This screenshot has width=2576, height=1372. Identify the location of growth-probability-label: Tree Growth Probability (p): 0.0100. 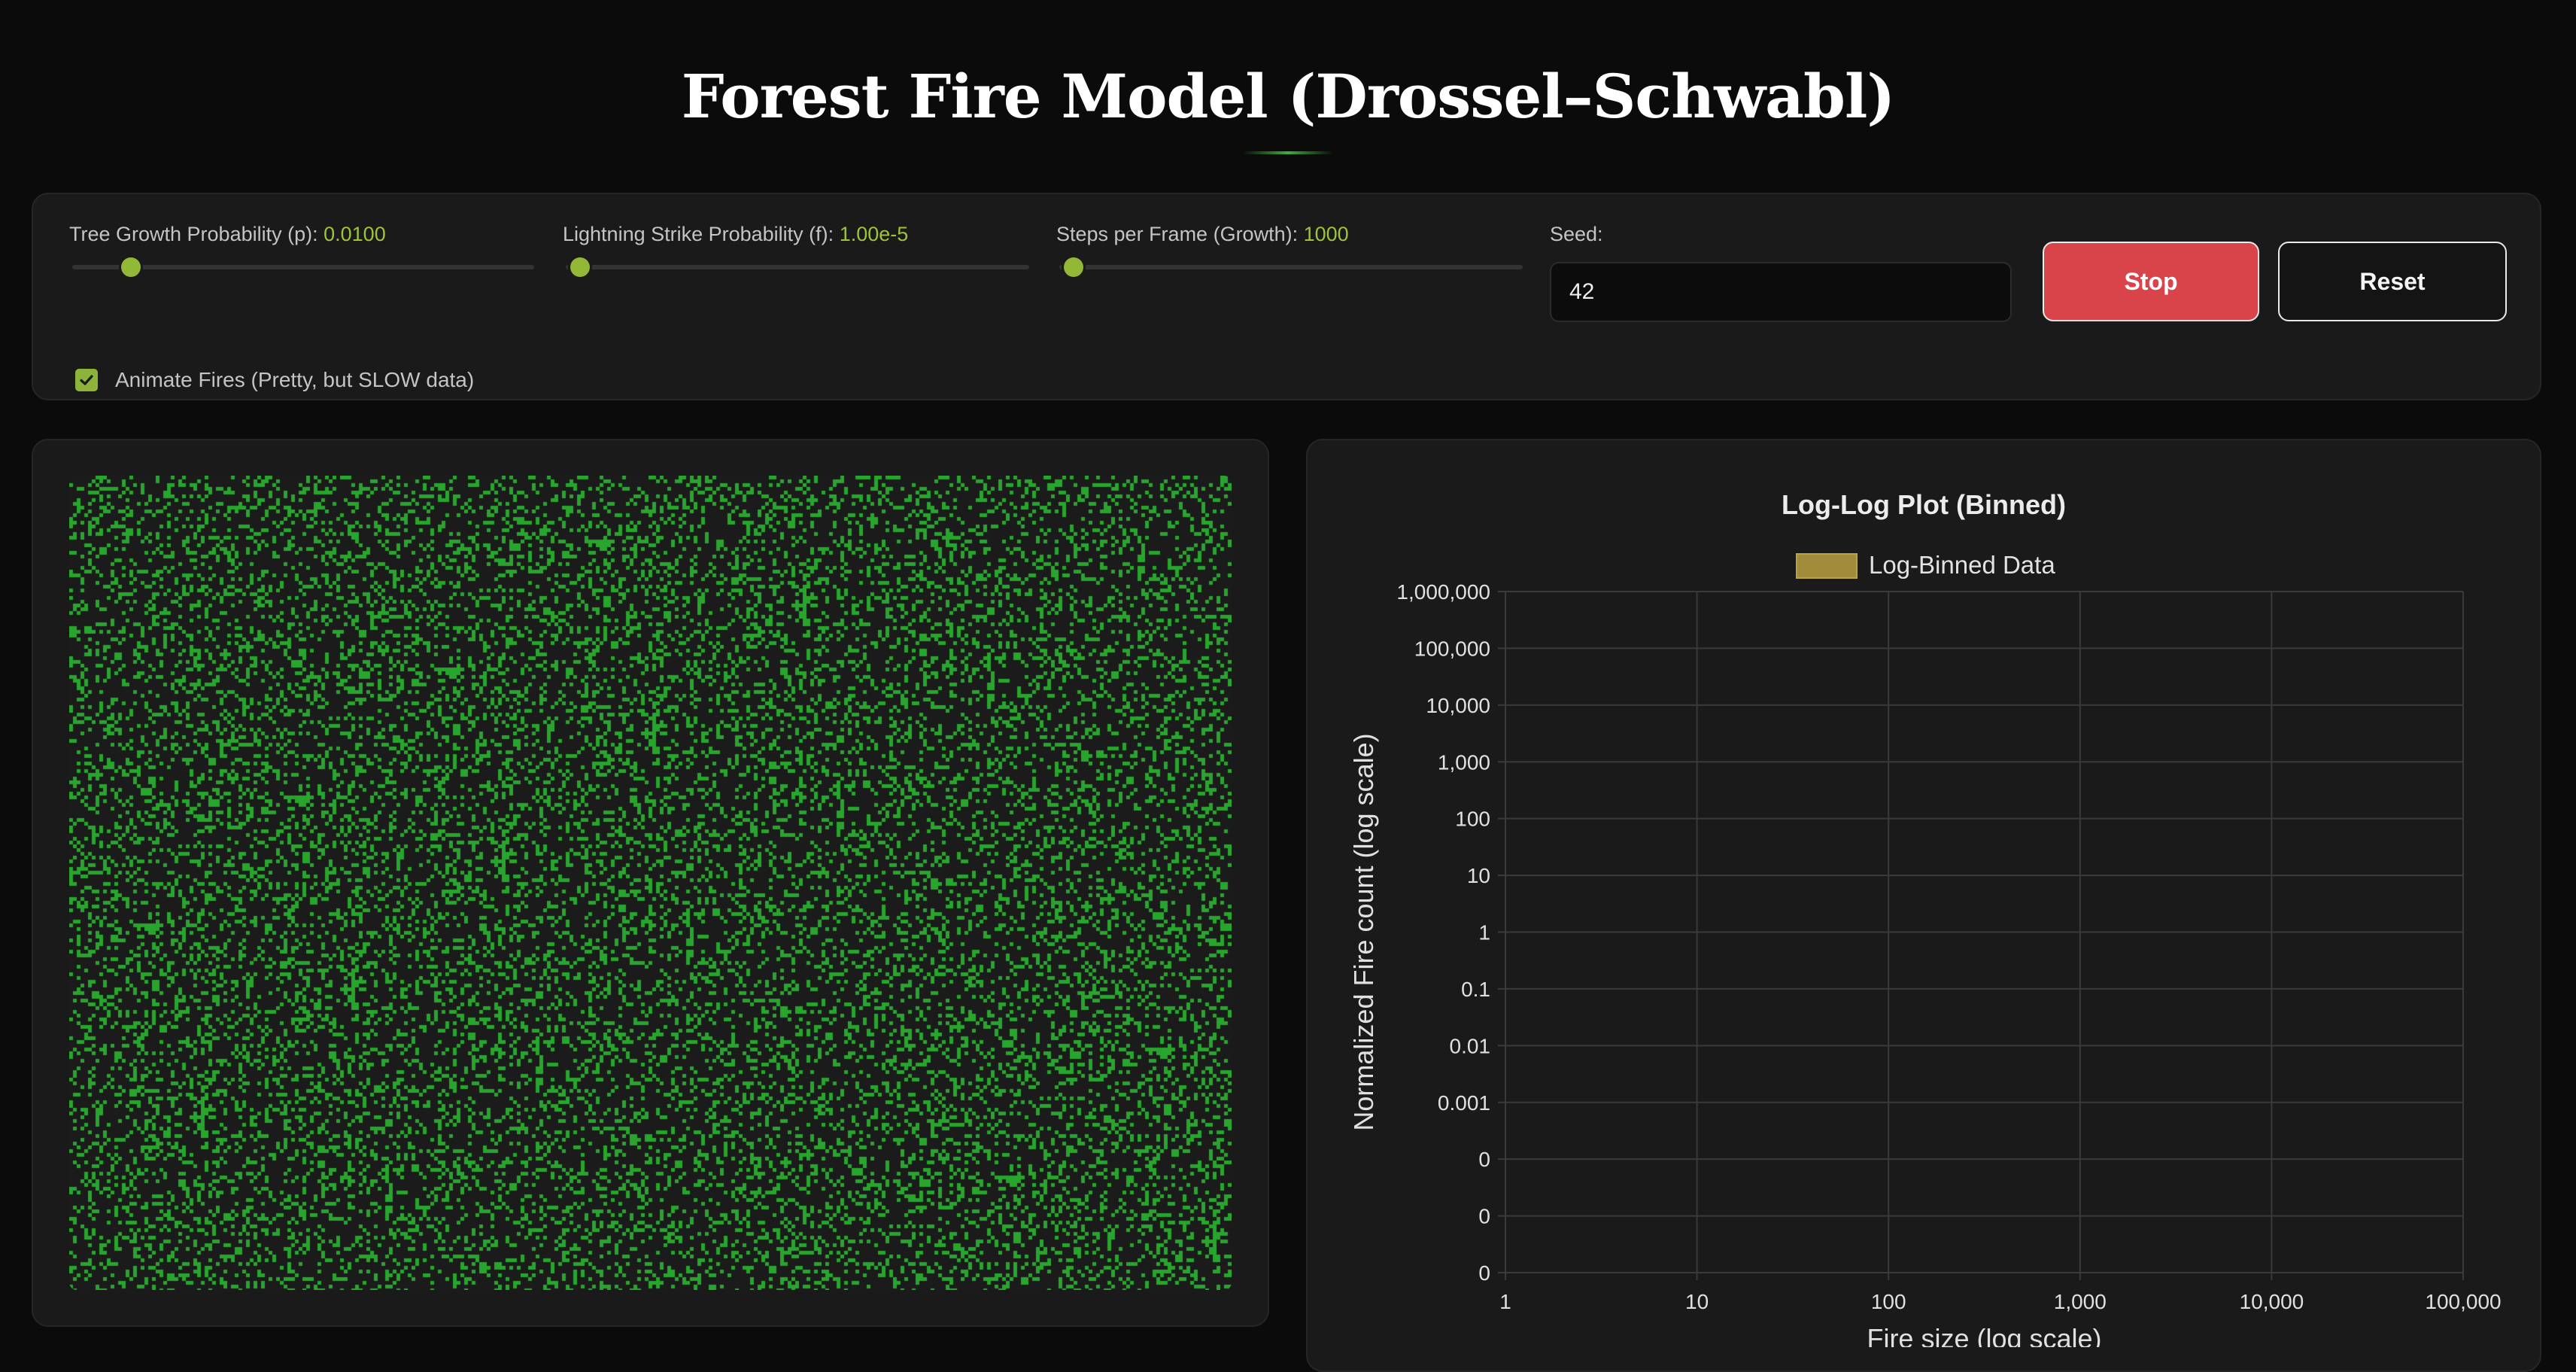
(228, 235).